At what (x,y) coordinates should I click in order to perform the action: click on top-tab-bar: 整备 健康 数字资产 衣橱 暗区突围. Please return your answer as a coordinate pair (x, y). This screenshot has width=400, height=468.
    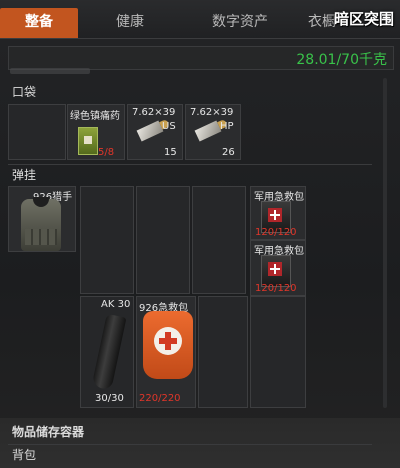
    Looking at the image, I should click on (200, 19).